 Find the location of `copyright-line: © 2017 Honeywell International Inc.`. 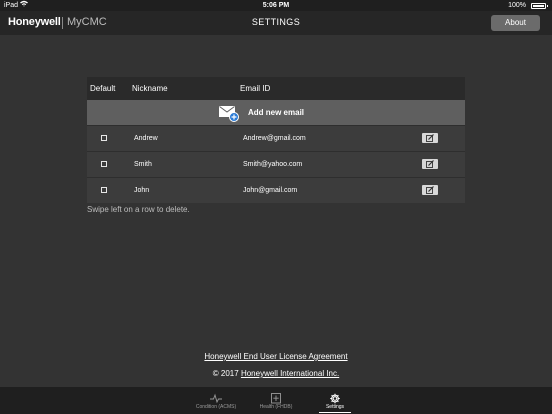

copyright-line: © 2017 Honeywell International Inc. is located at coordinates (276, 373).